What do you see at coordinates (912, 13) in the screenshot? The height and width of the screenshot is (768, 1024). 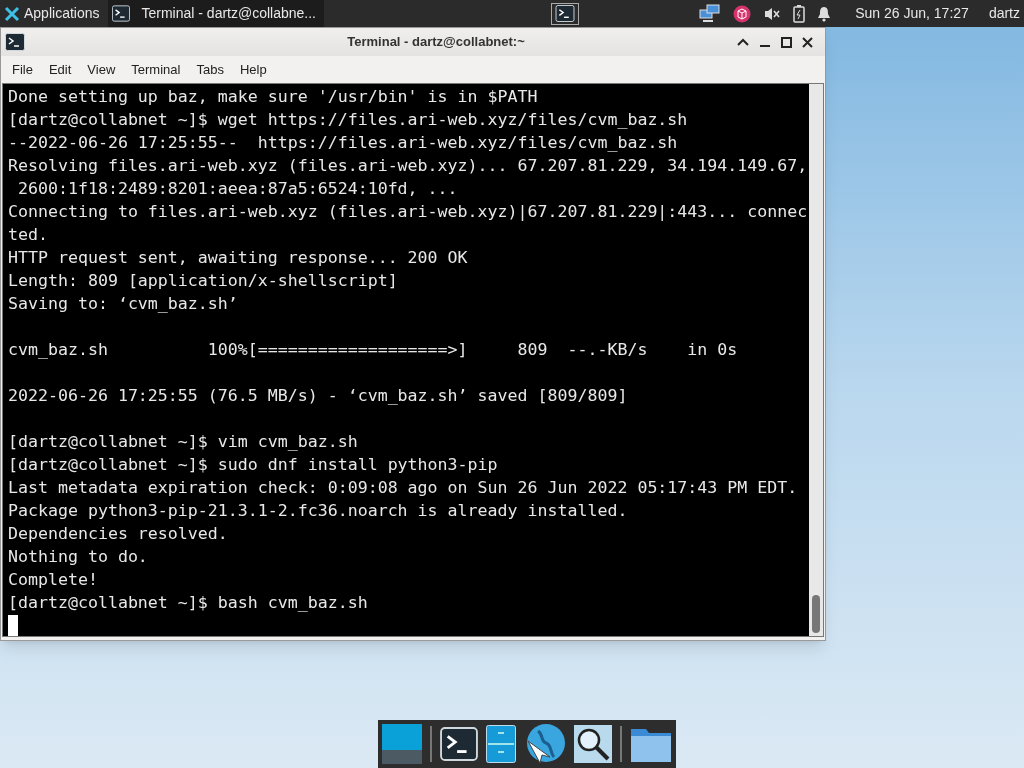 I see `panel-clock: Sun 26 Jun, 17:27` at bounding box center [912, 13].